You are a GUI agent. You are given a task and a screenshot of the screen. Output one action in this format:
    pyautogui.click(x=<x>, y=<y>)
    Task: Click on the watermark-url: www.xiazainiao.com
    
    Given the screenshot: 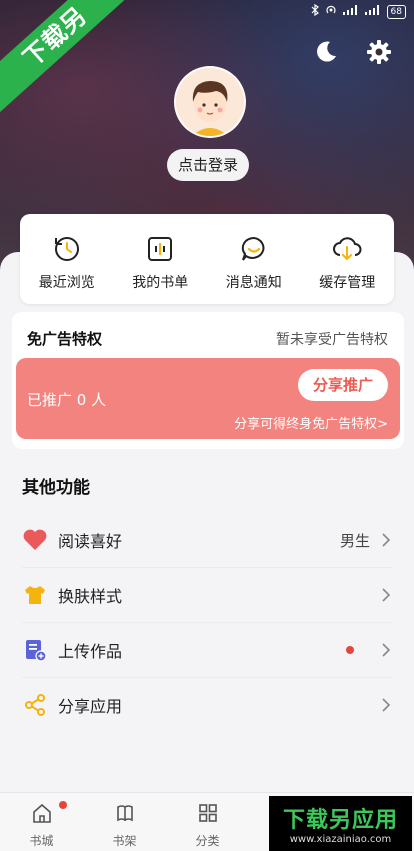 What is the action you would take?
    pyautogui.click(x=340, y=839)
    